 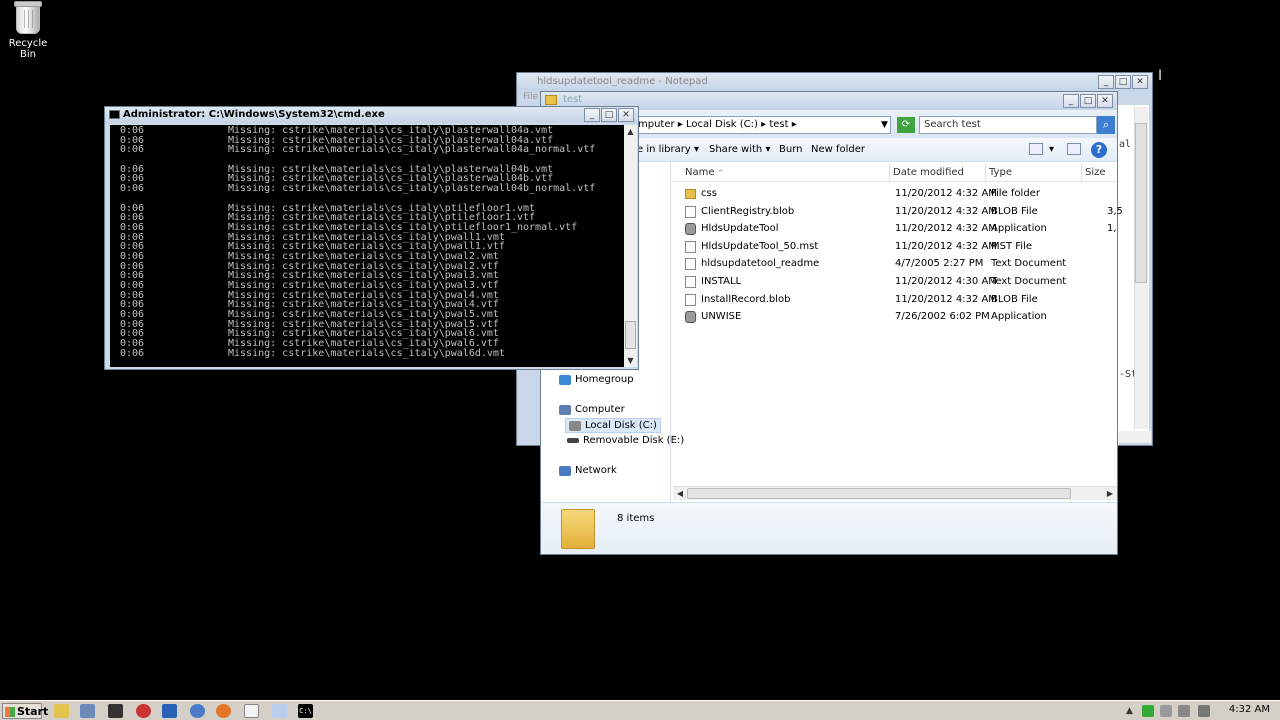 What do you see at coordinates (530, 97) in the screenshot?
I see `notepad-menu-file: File` at bounding box center [530, 97].